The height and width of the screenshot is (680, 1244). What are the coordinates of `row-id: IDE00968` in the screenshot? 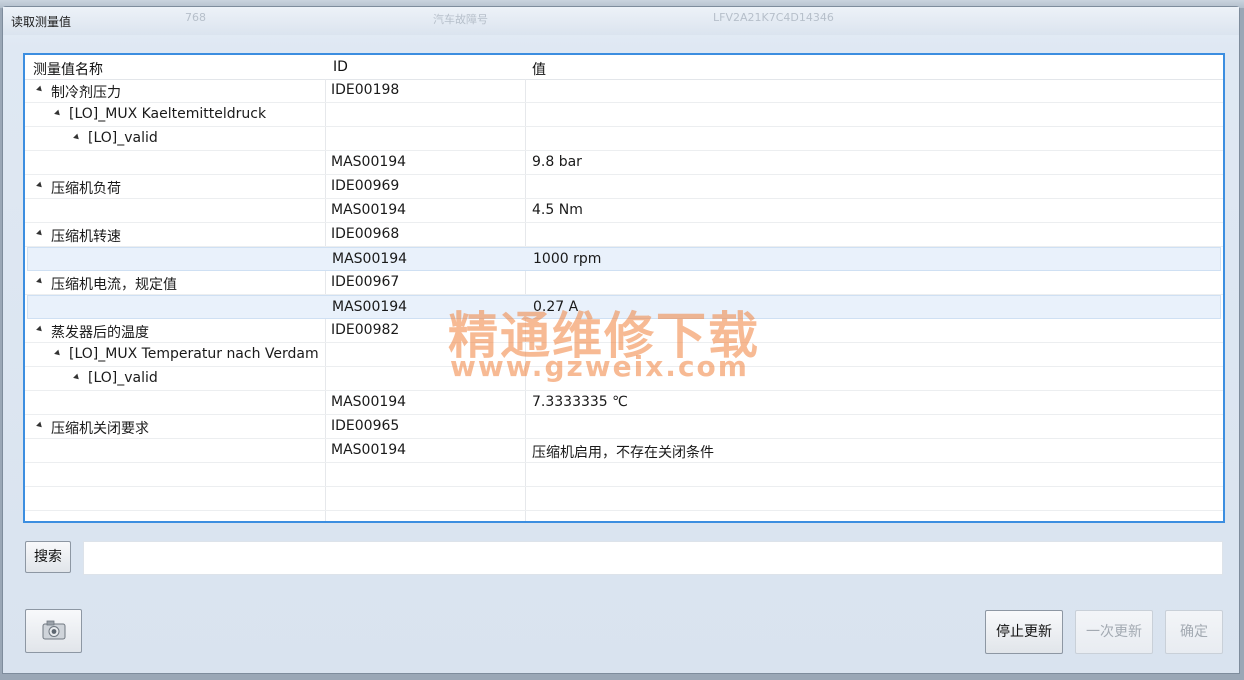 It's located at (365, 234).